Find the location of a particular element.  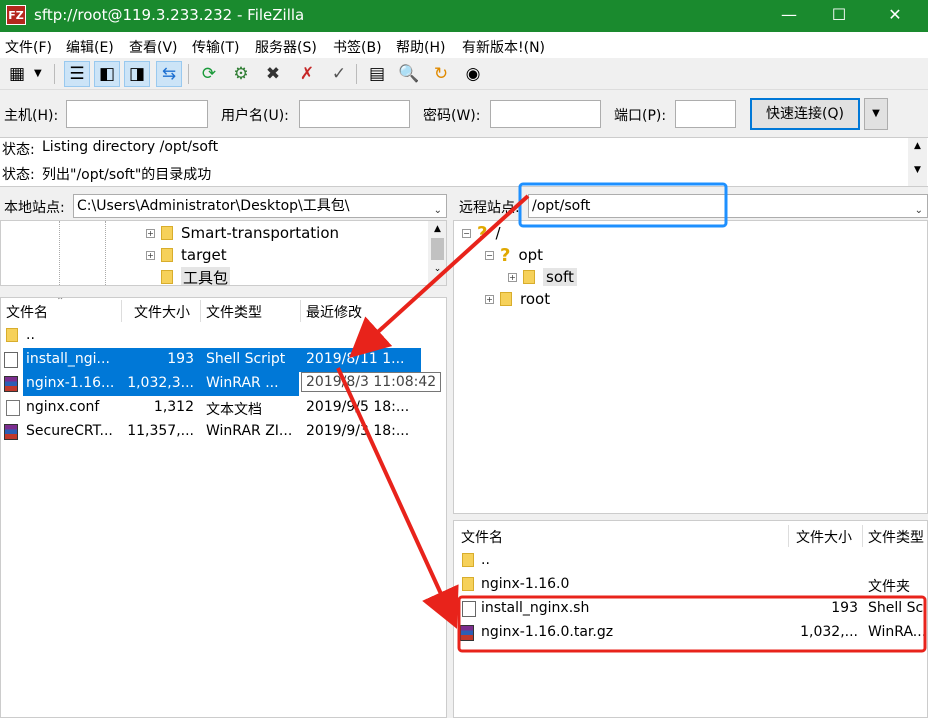

tree-item-label: soft is located at coordinates (560, 277).